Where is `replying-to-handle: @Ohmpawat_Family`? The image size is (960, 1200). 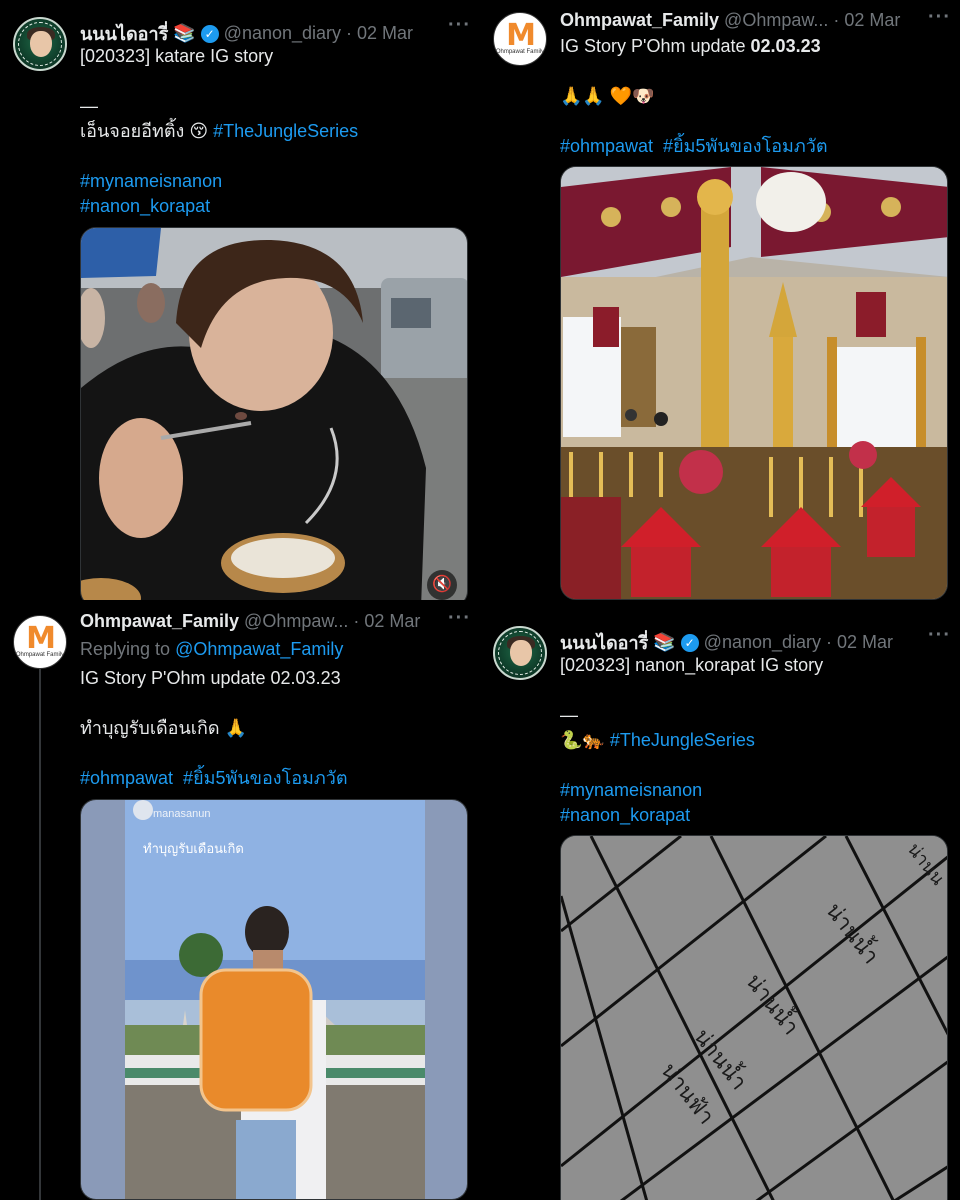 replying-to-handle: @Ohmpawat_Family is located at coordinates (259, 649).